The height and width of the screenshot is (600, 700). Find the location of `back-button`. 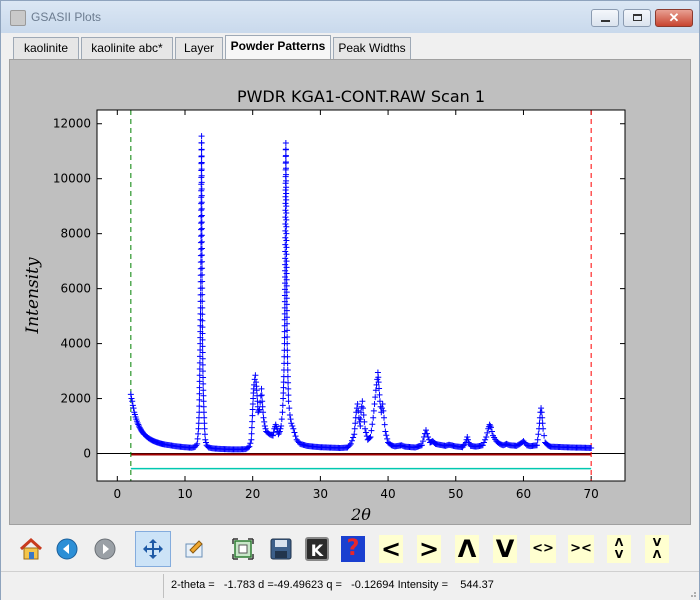

back-button is located at coordinates (67, 549).